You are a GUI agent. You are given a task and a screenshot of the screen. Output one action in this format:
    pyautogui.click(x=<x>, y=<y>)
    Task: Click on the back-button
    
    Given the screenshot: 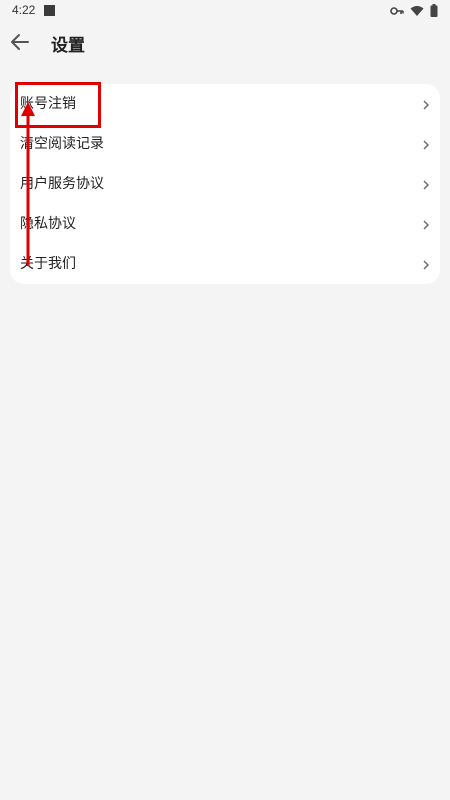 What is the action you would take?
    pyautogui.click(x=20, y=42)
    